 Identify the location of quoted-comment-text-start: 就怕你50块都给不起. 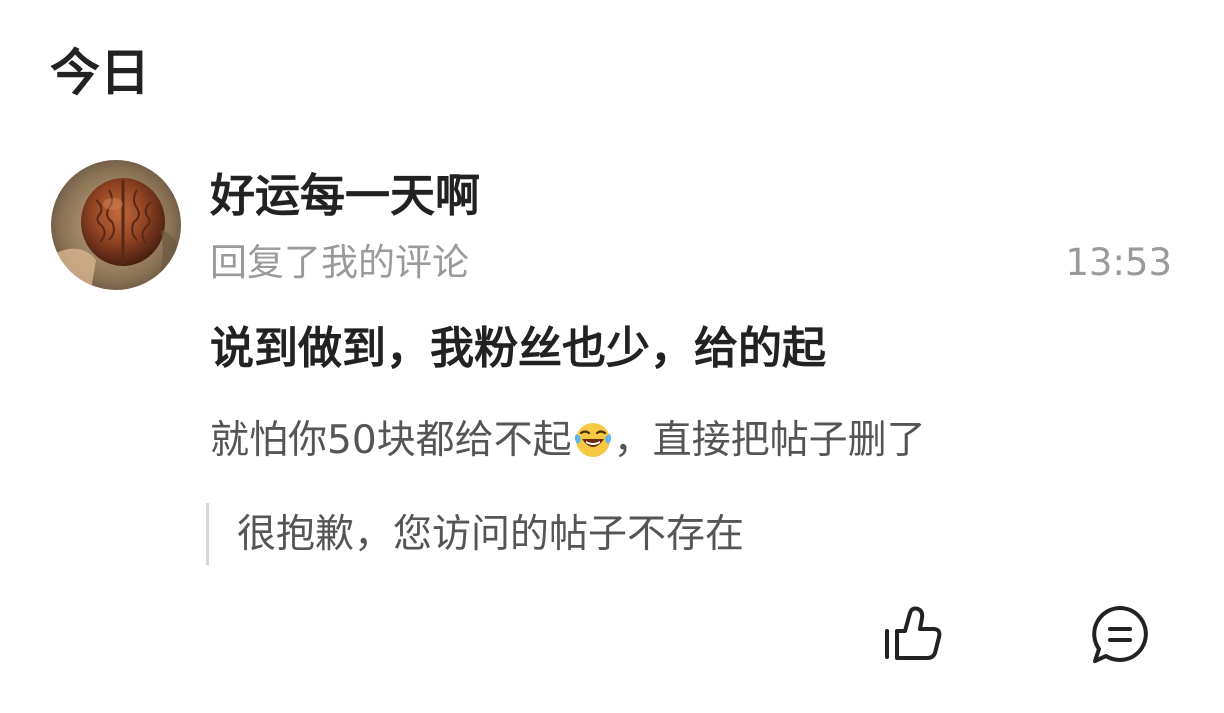
(391, 440).